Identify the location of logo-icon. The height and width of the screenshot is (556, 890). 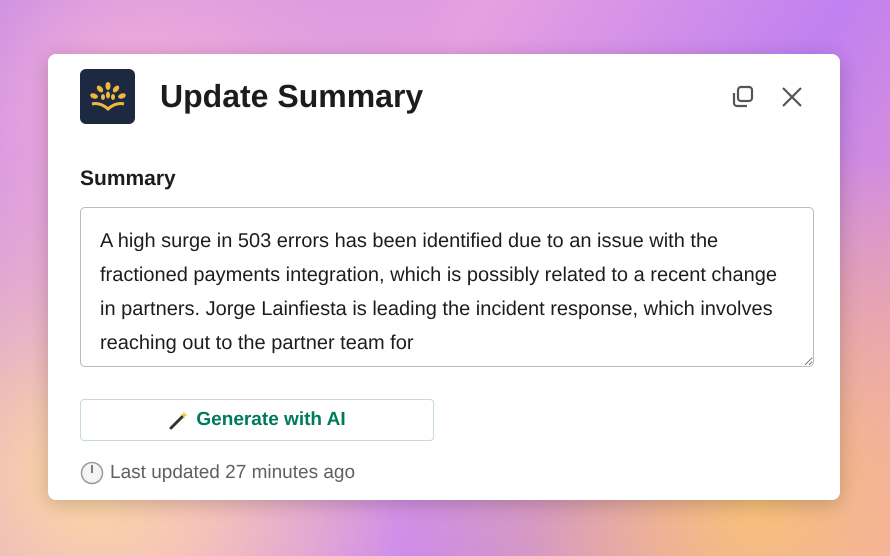
(107, 96).